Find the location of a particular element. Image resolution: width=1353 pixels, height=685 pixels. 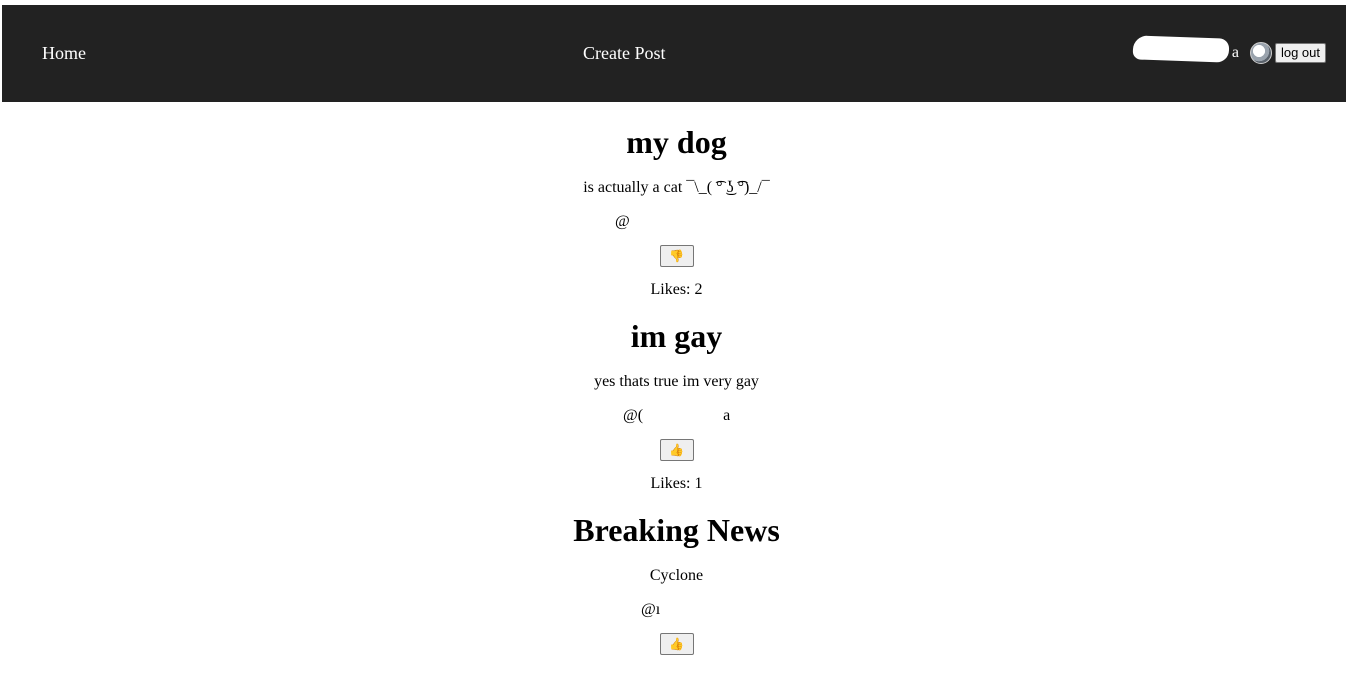

post-author: @ is located at coordinates (676, 215).